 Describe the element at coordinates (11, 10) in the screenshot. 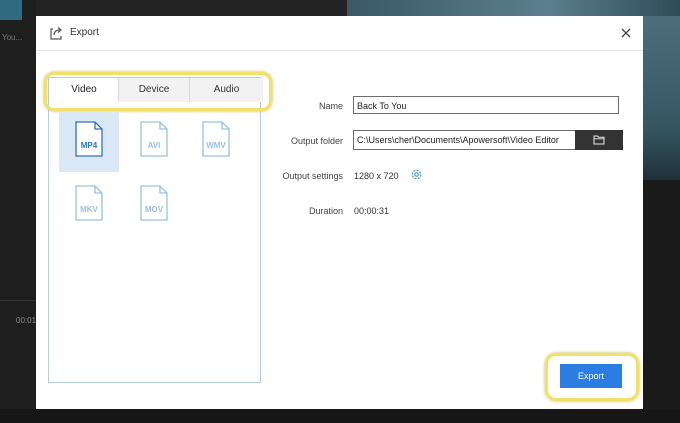

I see `background-media-thumbnail` at that location.